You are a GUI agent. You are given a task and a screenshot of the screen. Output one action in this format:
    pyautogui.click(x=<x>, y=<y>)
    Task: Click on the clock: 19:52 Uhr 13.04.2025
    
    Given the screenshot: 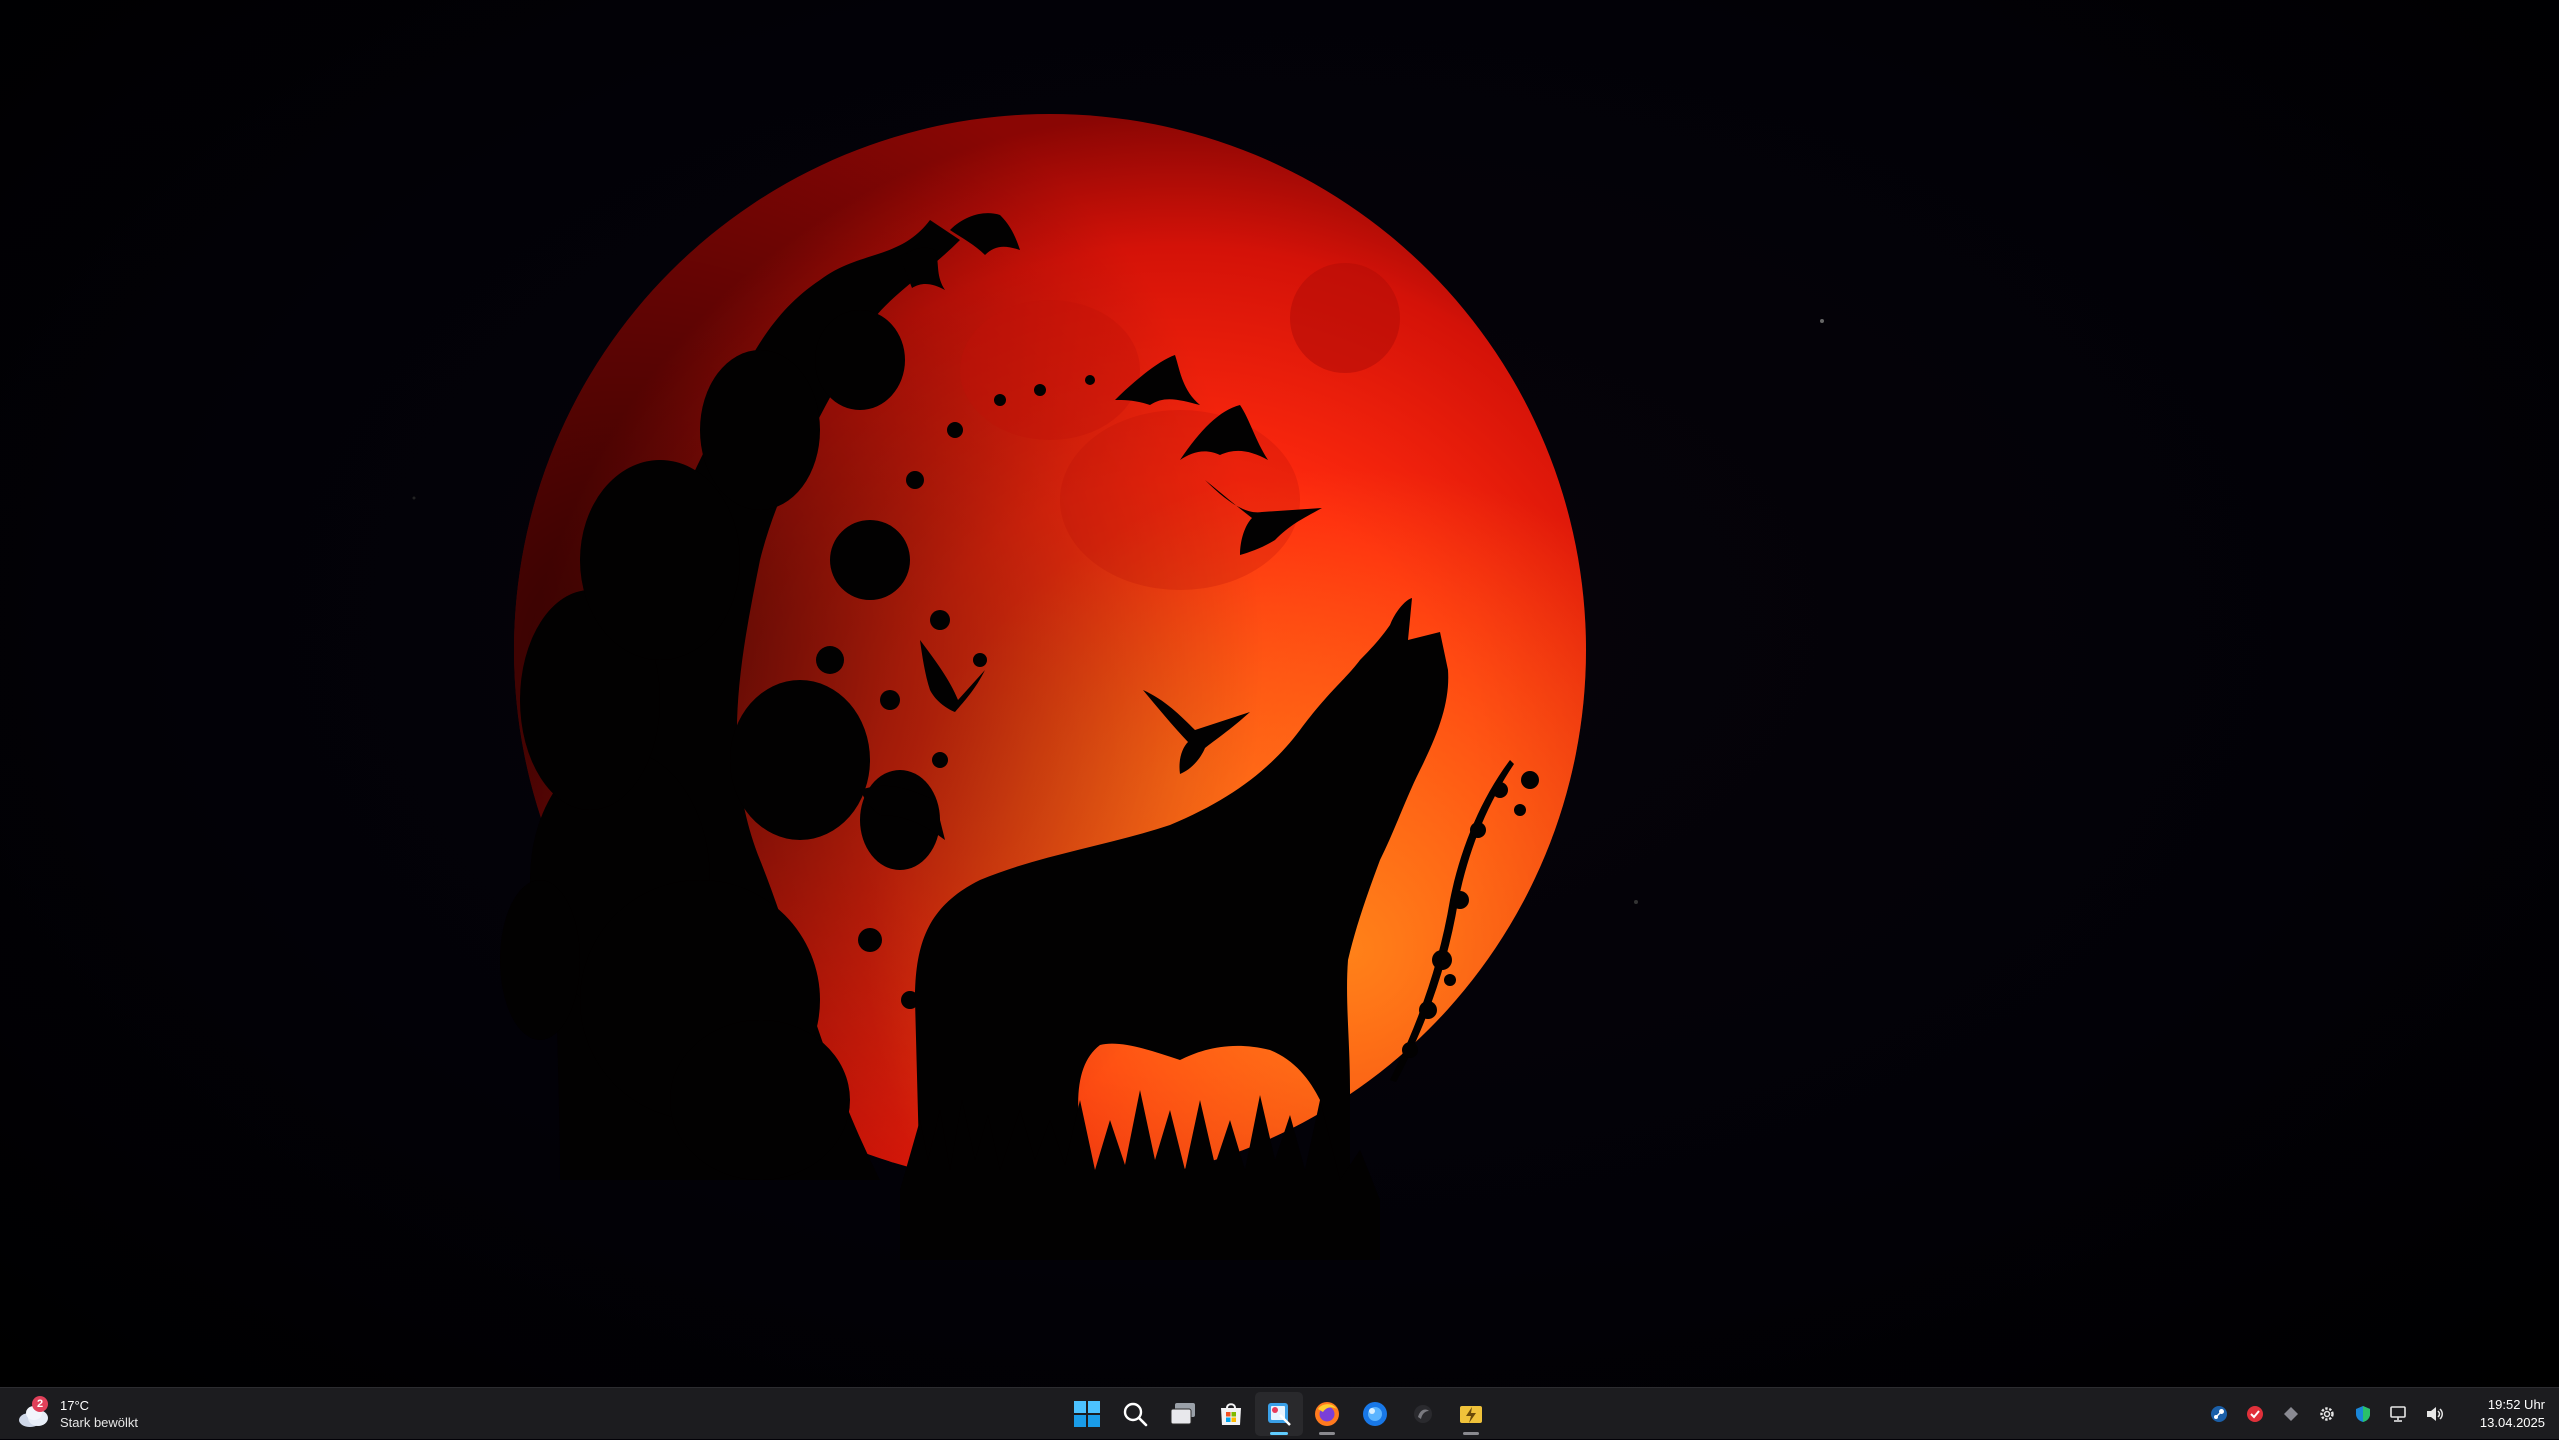 What is the action you would take?
    pyautogui.click(x=2512, y=1414)
    